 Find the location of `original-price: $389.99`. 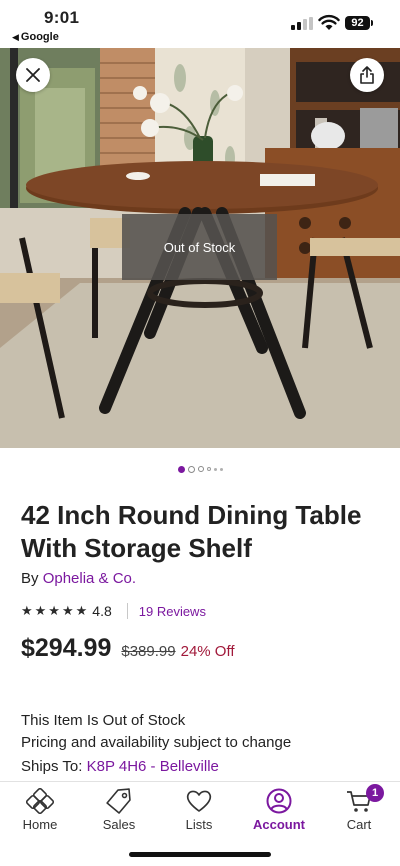

original-price: $389.99 is located at coordinates (148, 651).